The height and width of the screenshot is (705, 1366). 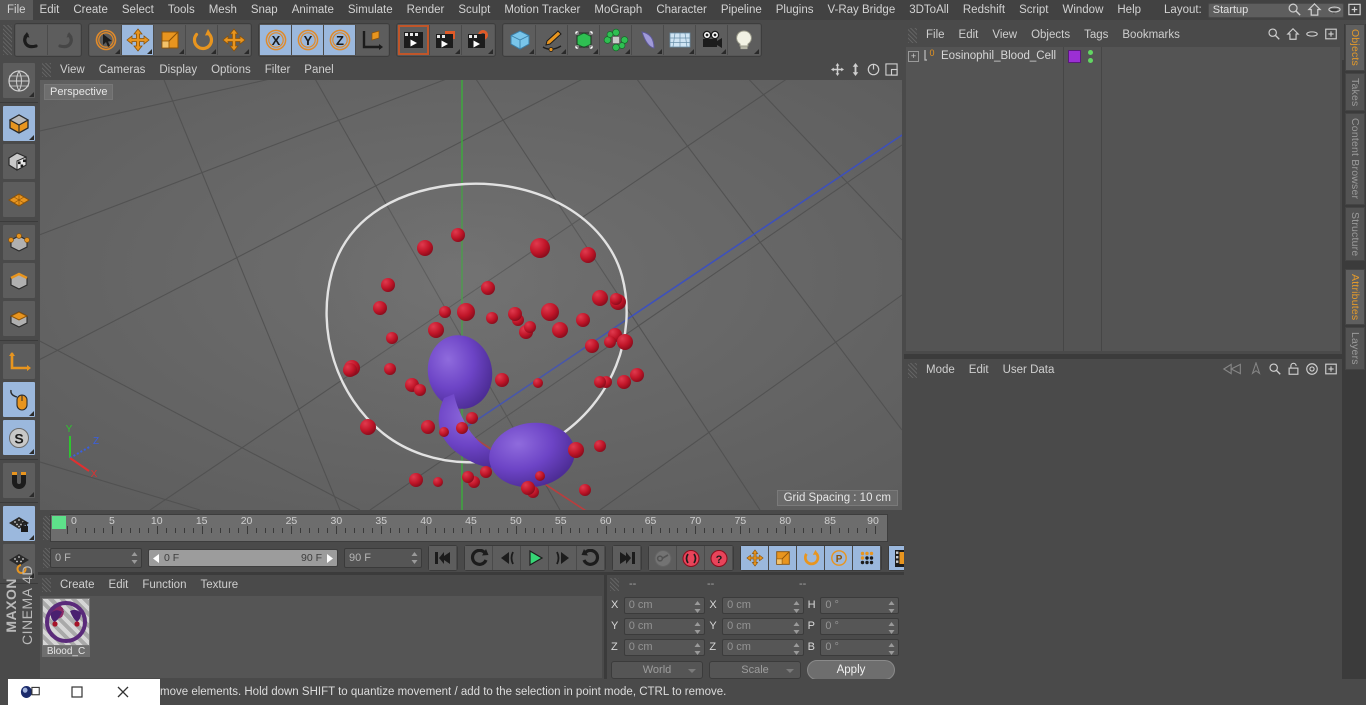 What do you see at coordinates (340, 40) in the screenshot?
I see `axis-z-button: Z` at bounding box center [340, 40].